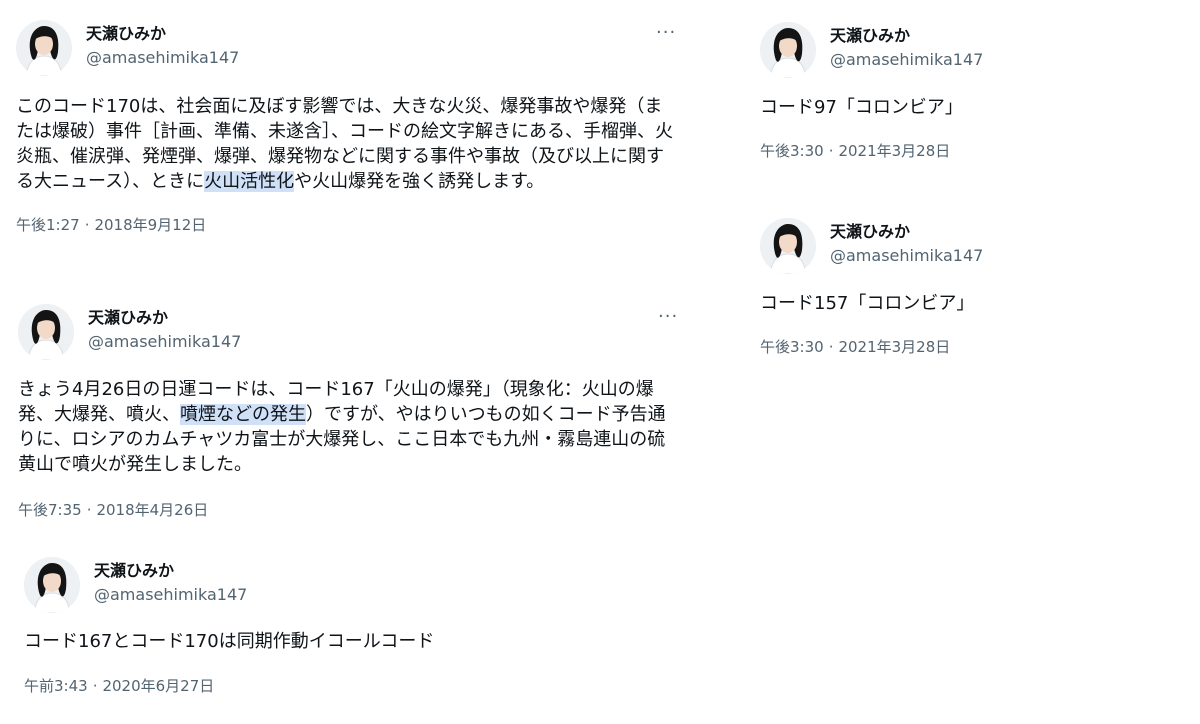 The width and height of the screenshot is (1200, 724). Describe the element at coordinates (152, 510) in the screenshot. I see `tweet-date: 2018年4月26日` at that location.